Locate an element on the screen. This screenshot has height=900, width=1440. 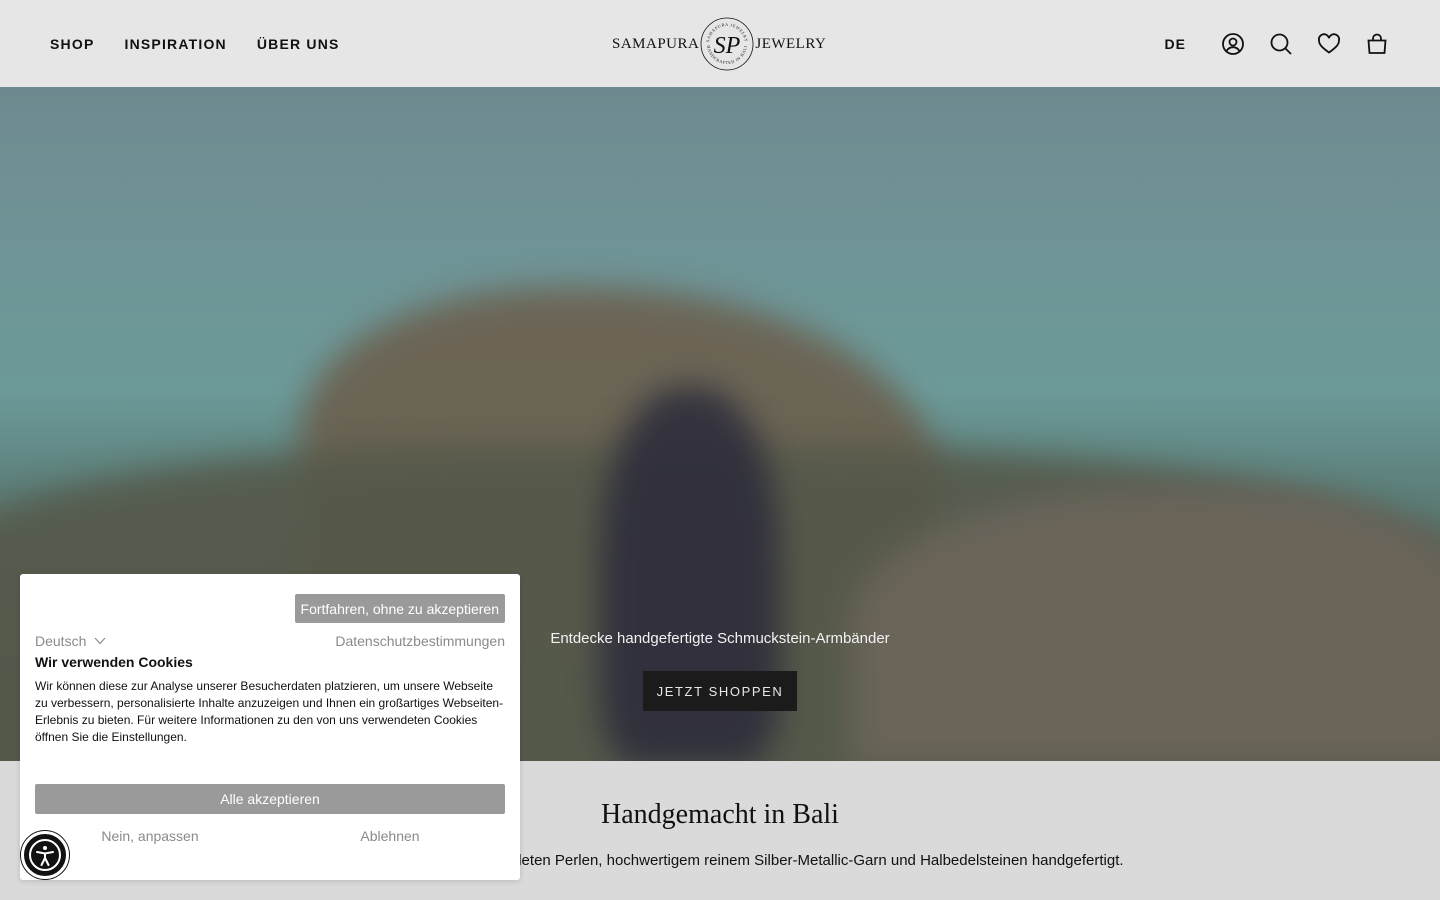
continue-without-accepting-button: Fortfahren, ohne zu akzeptieren is located at coordinates (399, 608).